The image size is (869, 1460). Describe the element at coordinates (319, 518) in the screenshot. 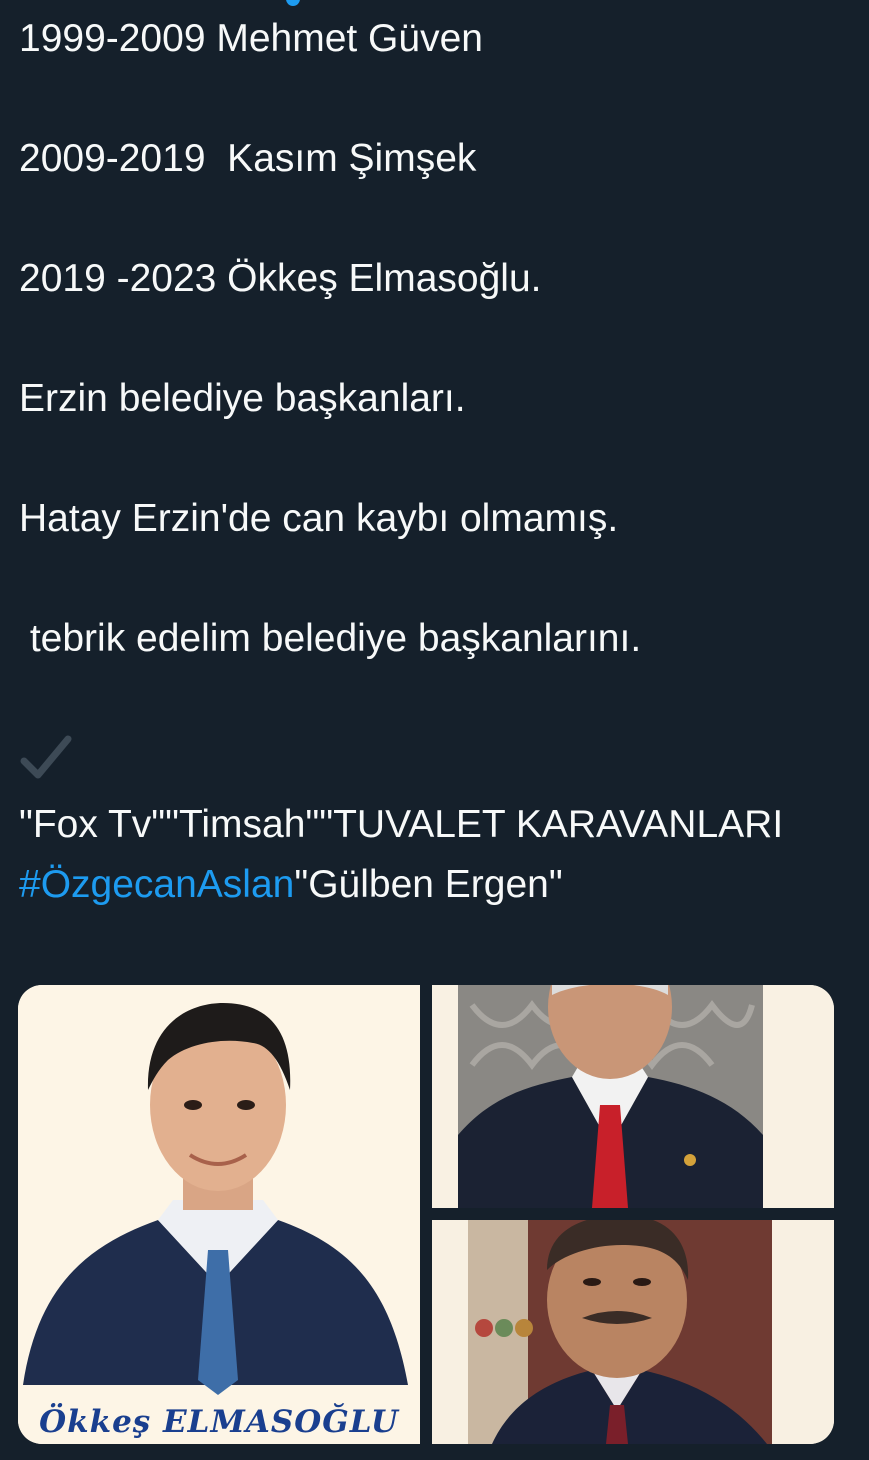

I see `tweet-line: Hatay Erzin'de can kaybı olmamış.` at that location.